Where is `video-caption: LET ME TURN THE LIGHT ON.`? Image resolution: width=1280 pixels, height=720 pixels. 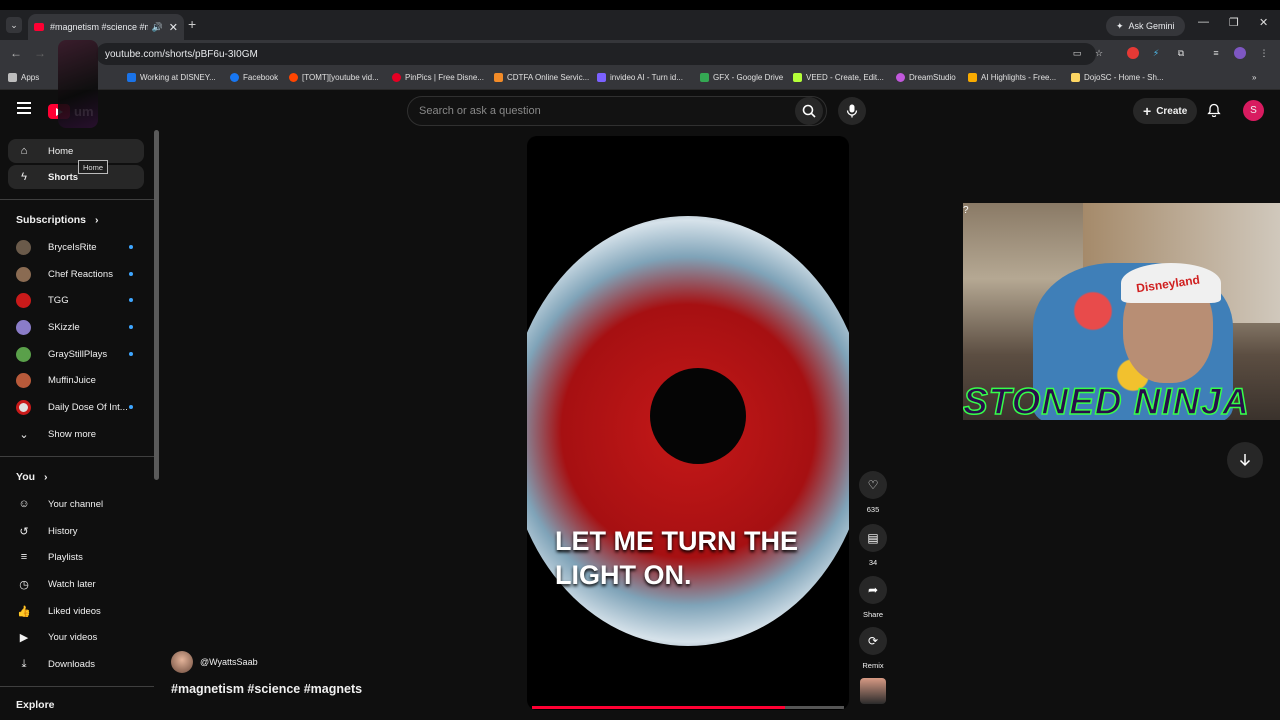 video-caption: LET ME TURN THE LIGHT ON. is located at coordinates (676, 558).